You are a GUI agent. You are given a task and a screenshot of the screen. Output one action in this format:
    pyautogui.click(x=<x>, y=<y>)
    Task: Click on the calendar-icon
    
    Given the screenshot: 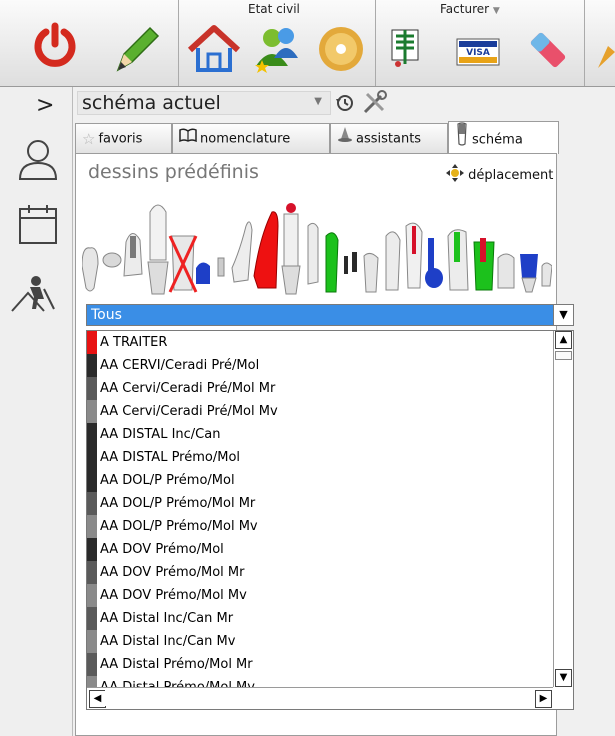 What is the action you would take?
    pyautogui.click(x=38, y=227)
    